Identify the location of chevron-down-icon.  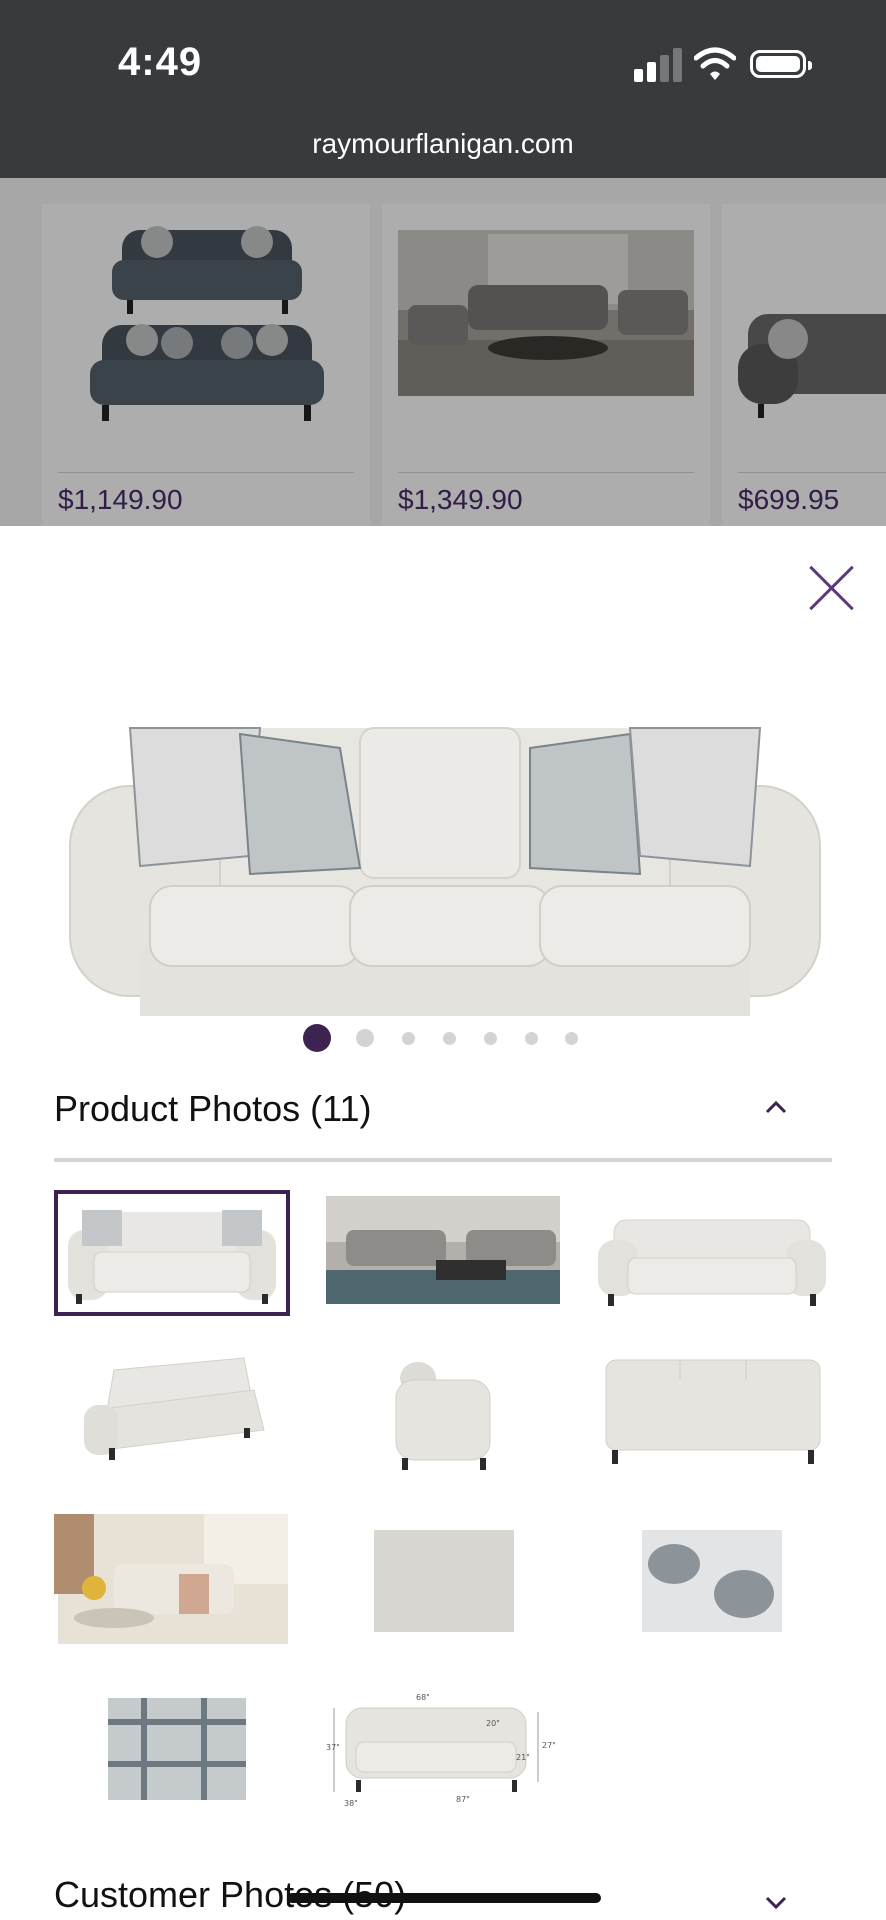
(776, 1902).